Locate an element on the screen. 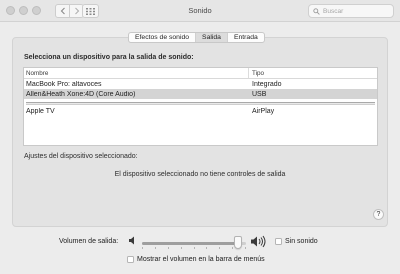 Image resolution: width=400 pixels, height=274 pixels. search-icon is located at coordinates (316, 11).